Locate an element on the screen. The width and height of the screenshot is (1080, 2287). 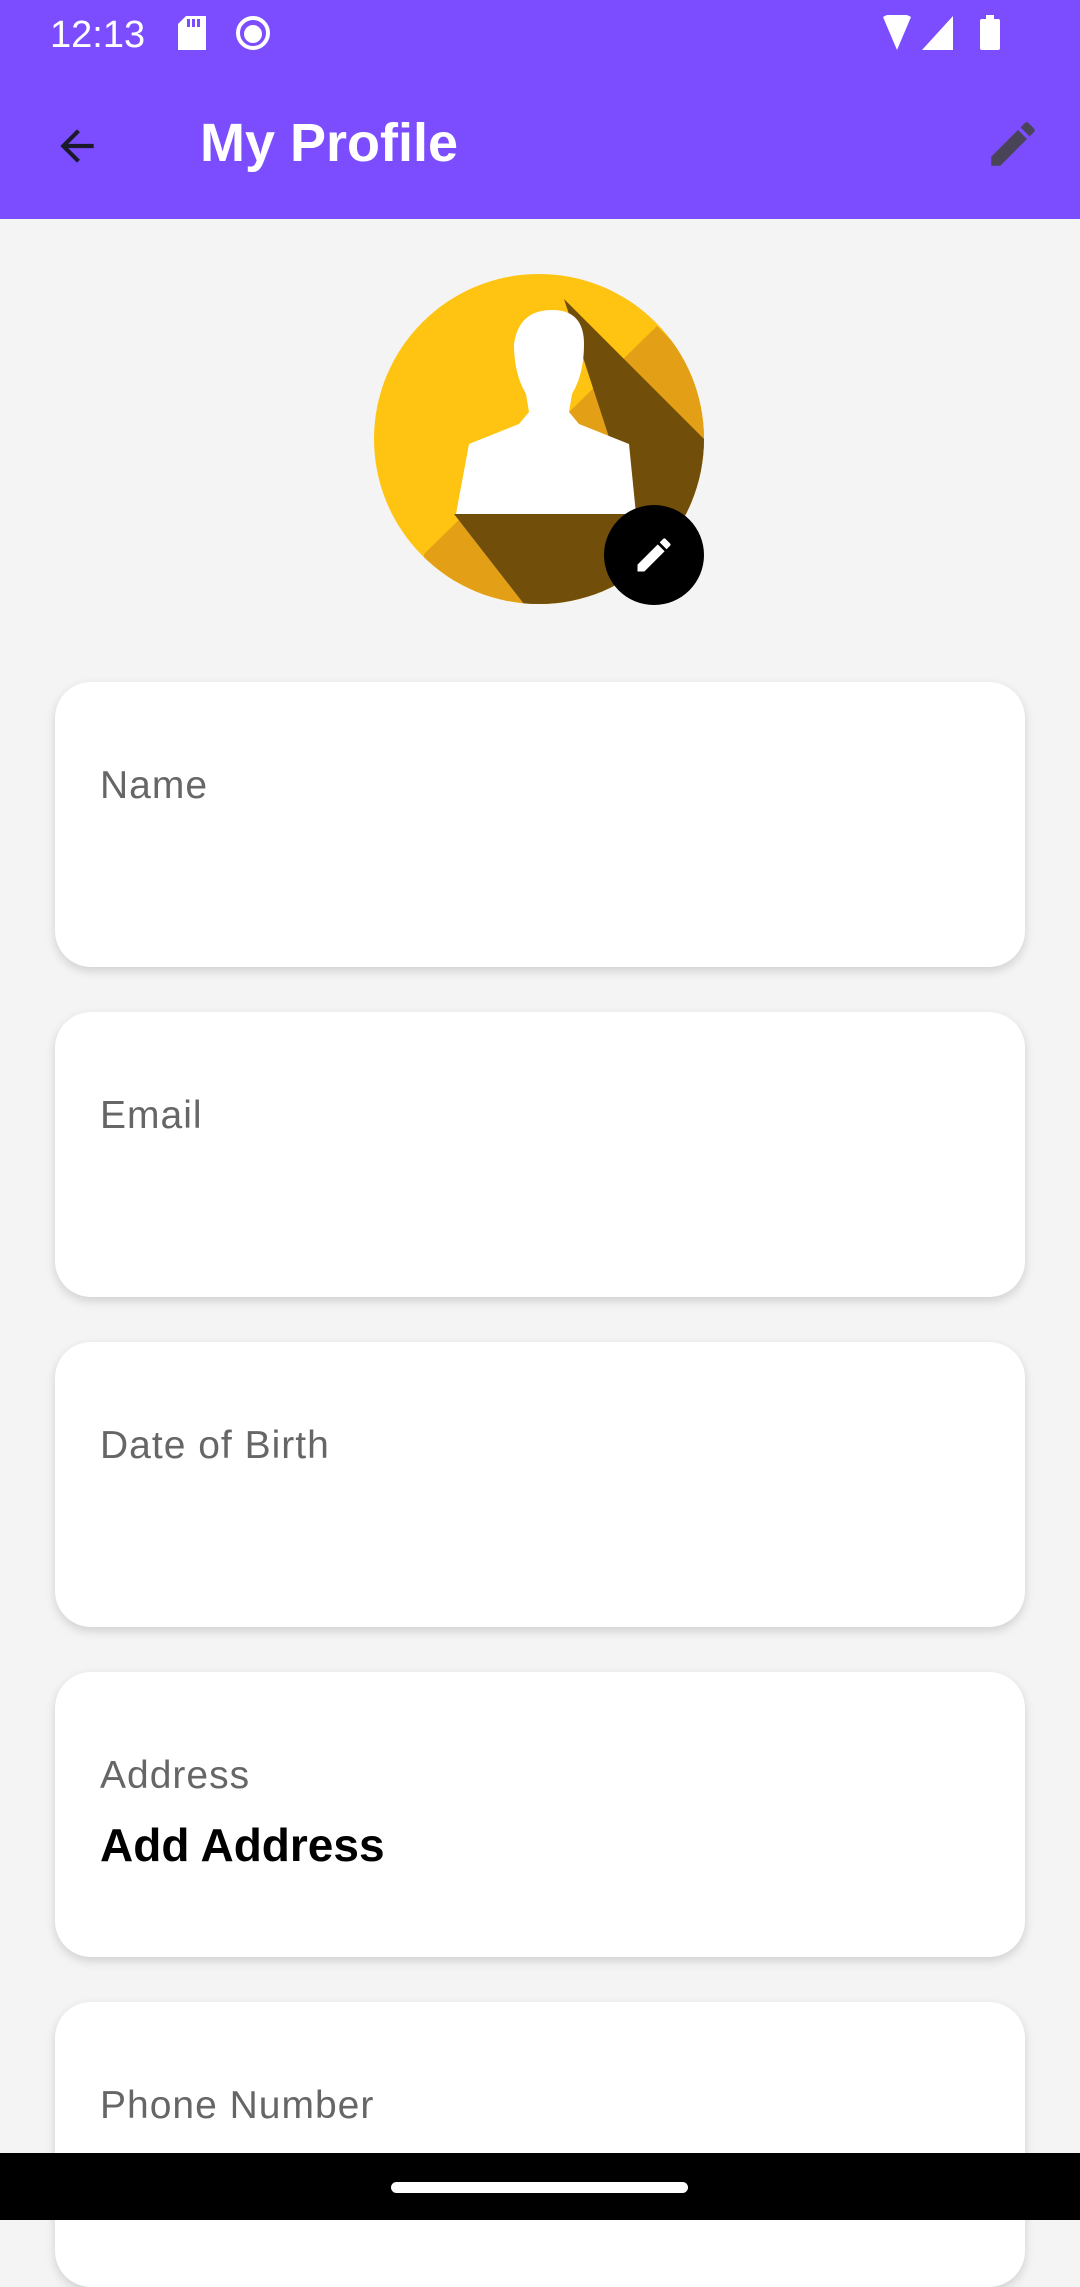
navigation-bar is located at coordinates (540, 2186).